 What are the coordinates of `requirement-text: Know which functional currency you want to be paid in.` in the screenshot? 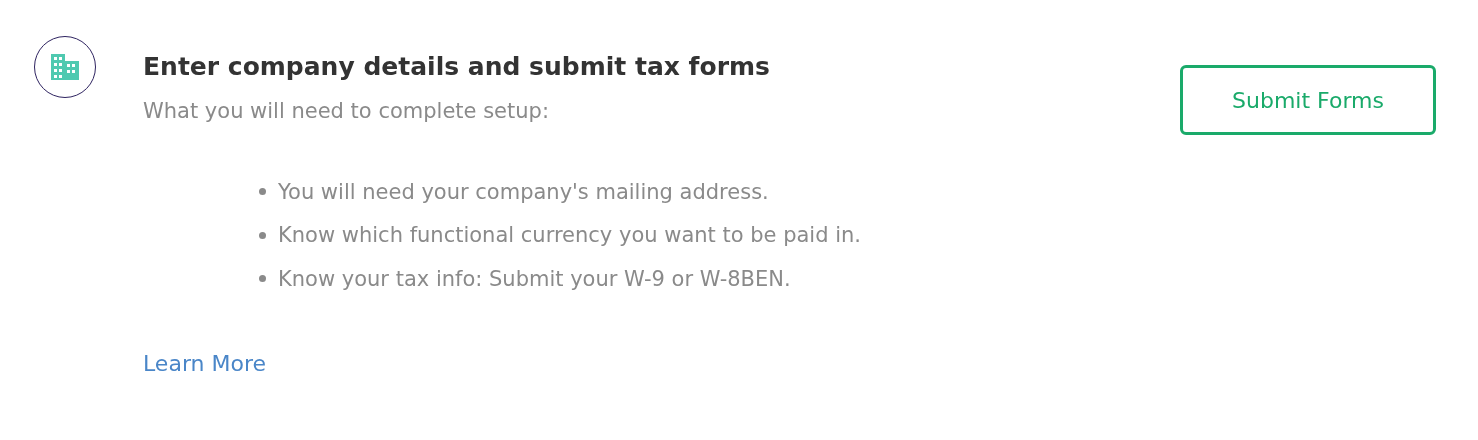 It's located at (570, 235).